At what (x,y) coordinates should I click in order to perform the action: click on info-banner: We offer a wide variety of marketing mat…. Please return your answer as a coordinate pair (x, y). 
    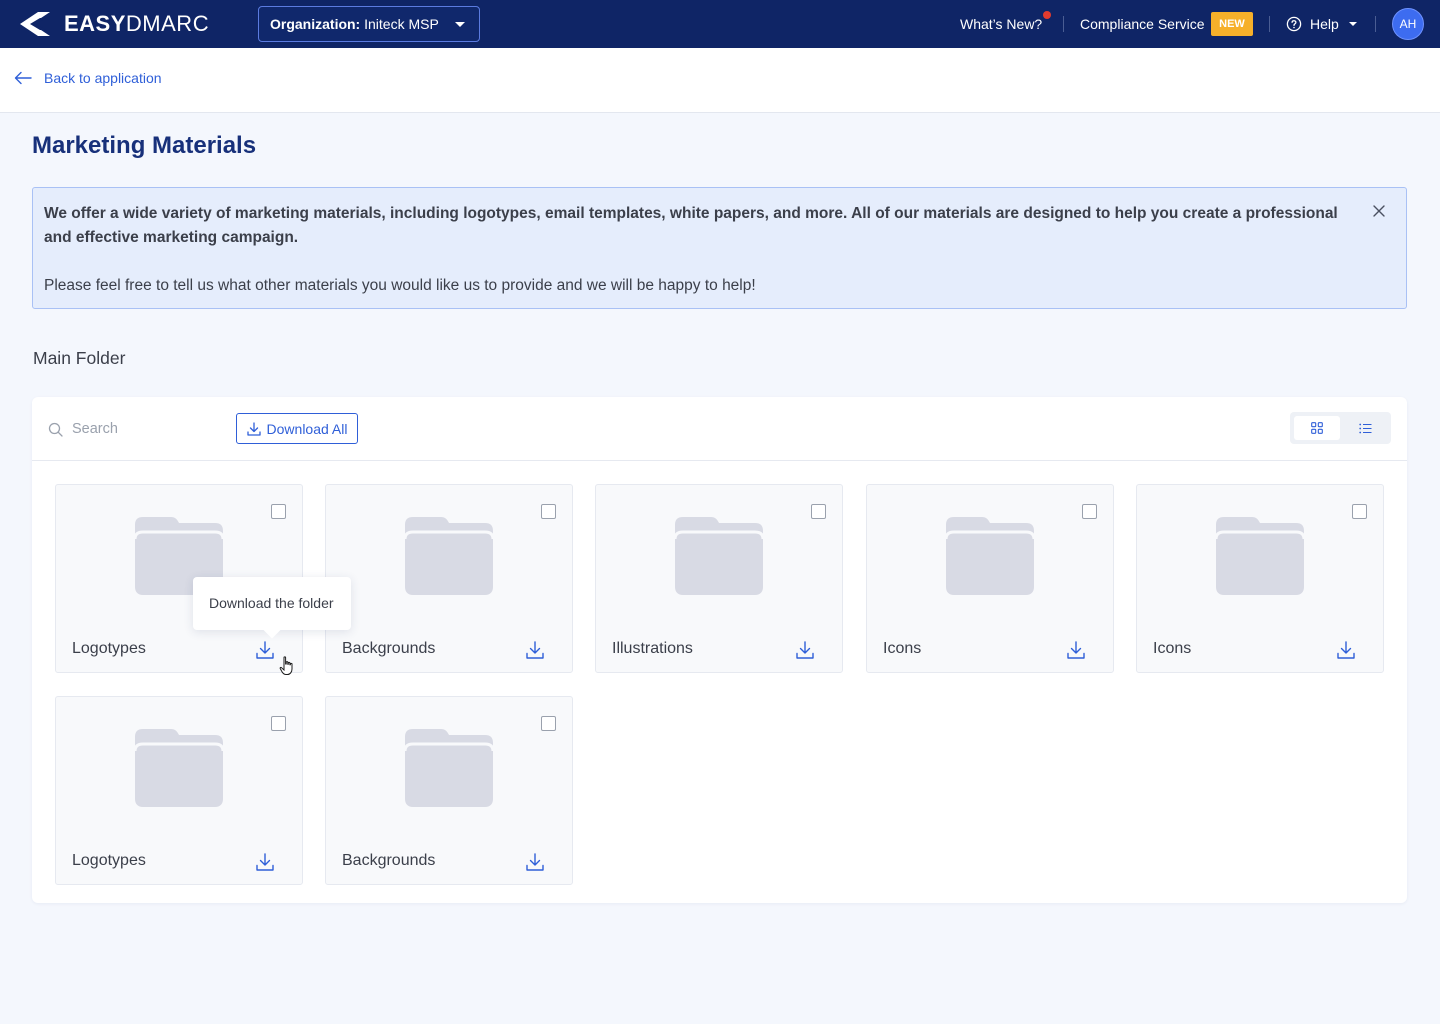
    Looking at the image, I should click on (719, 248).